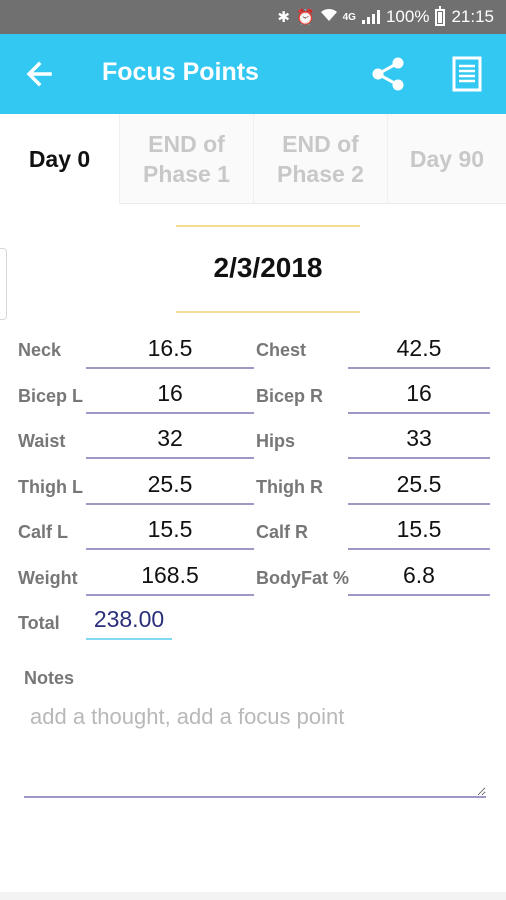 This screenshot has height=900, width=506. I want to click on calf-l-input: 15.5, so click(170, 532).